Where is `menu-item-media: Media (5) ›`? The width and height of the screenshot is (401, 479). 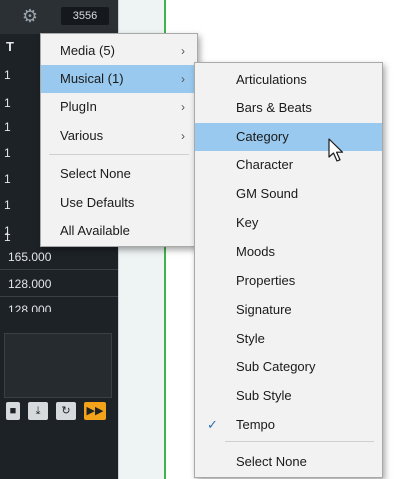
menu-item-media: Media (5) › is located at coordinates (119, 51).